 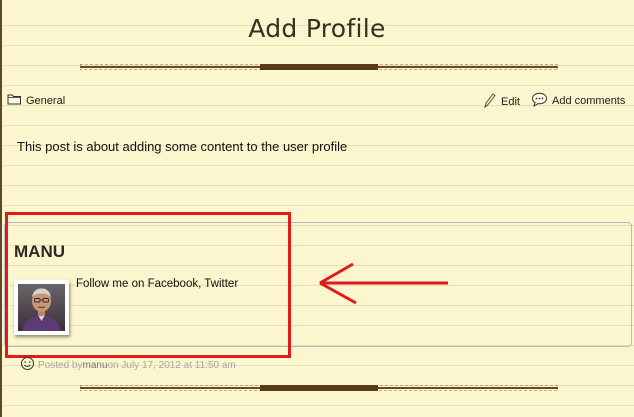 I want to click on title-divider, so click(x=319, y=67).